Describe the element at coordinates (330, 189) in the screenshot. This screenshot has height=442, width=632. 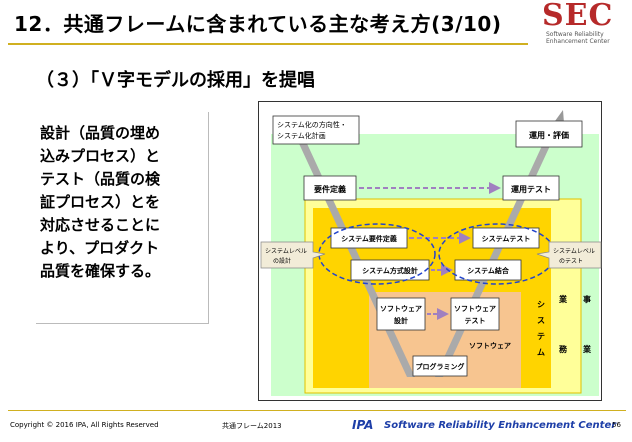
I see `req-def-label: 要件定義` at that location.